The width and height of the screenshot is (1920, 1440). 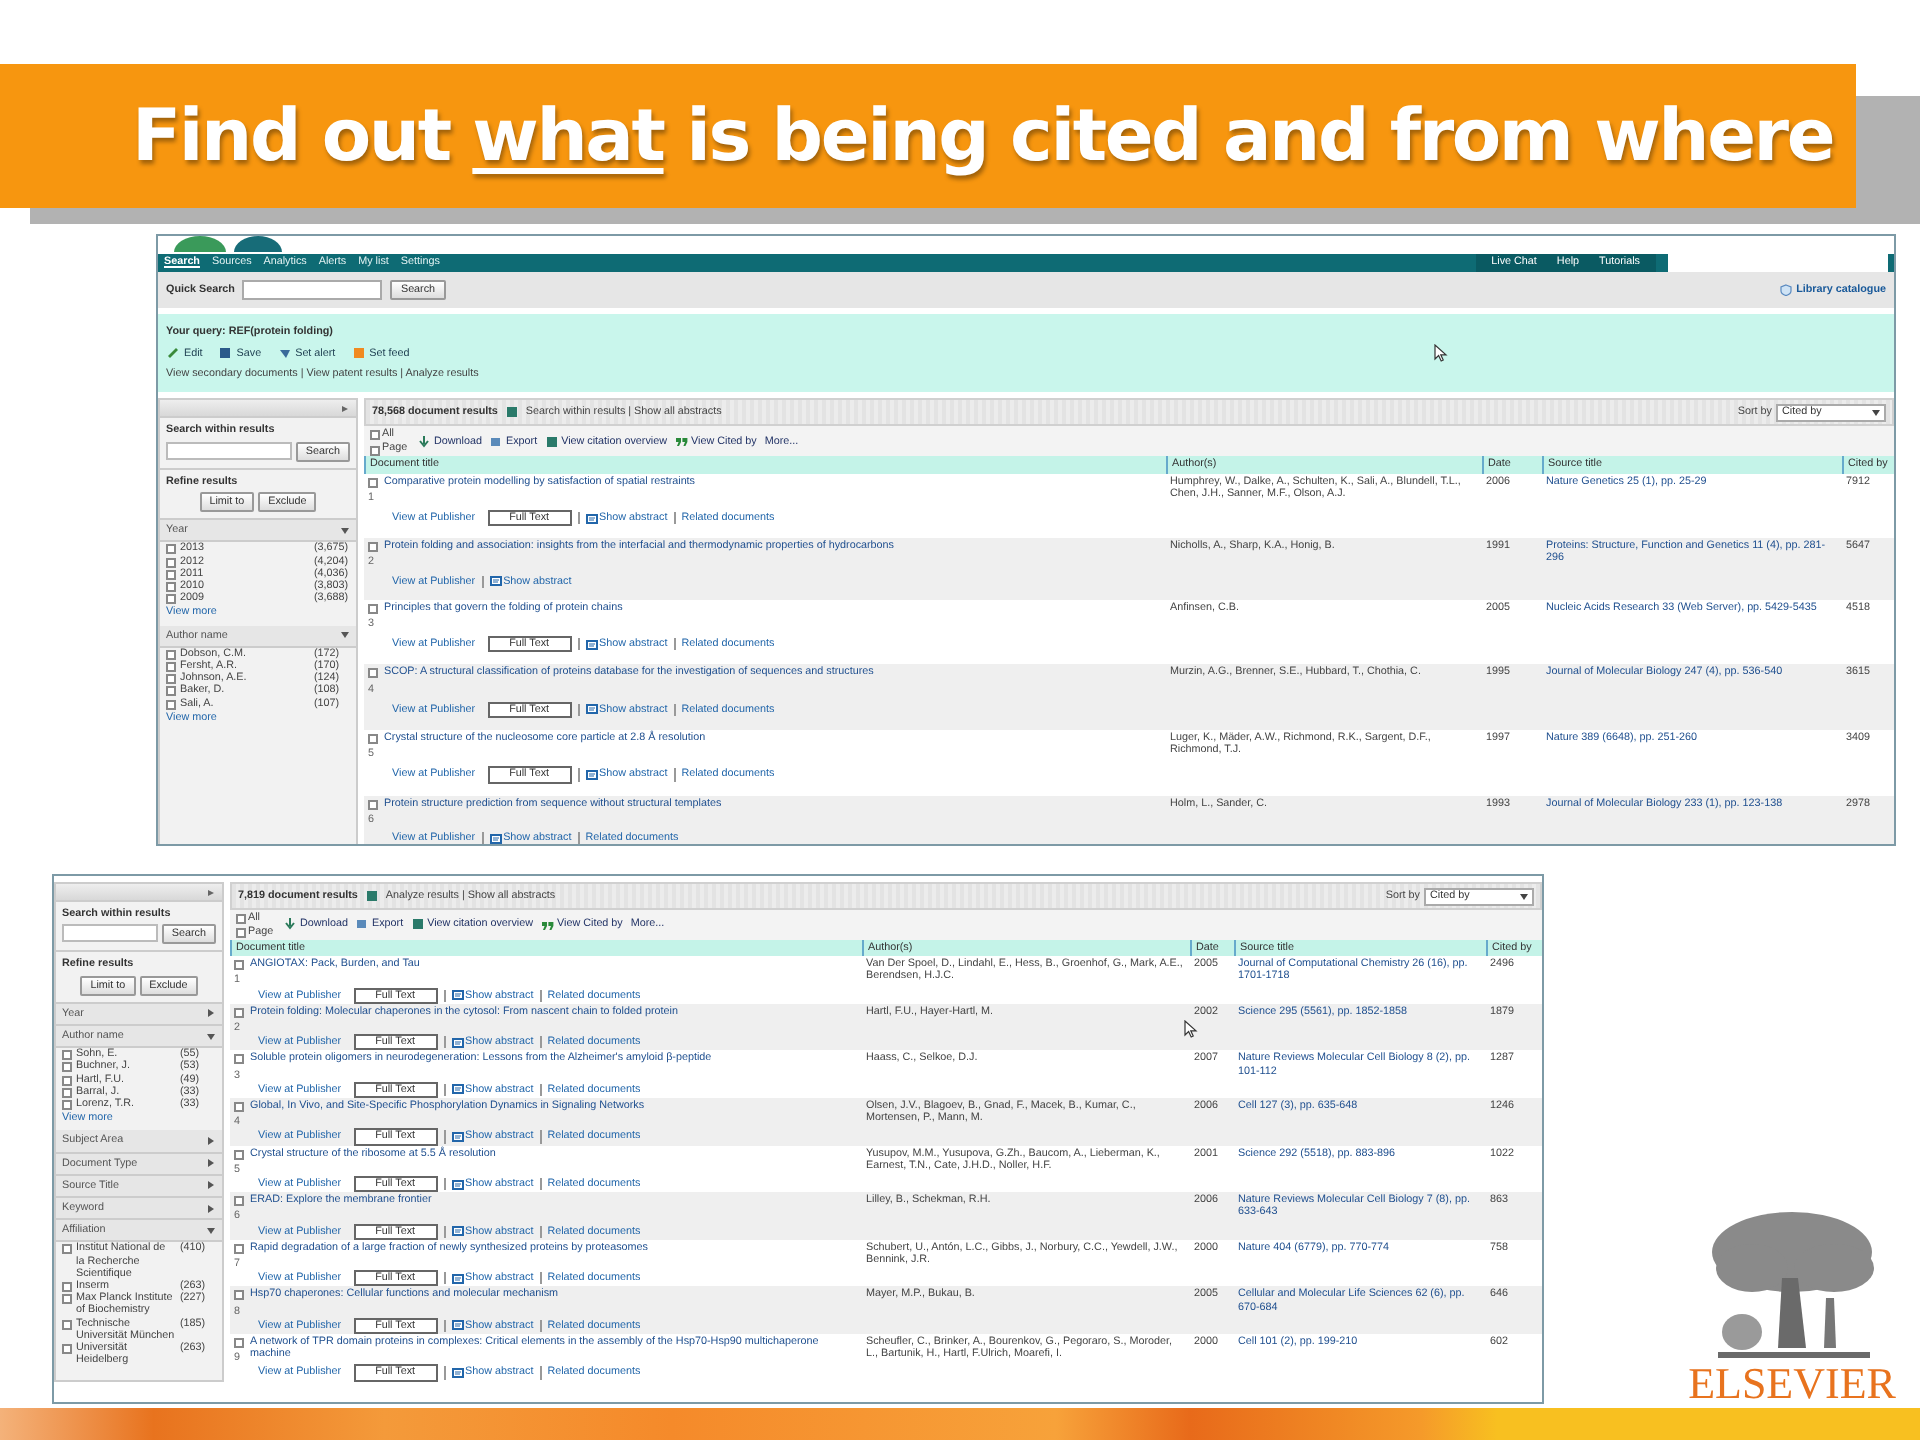 I want to click on shield-icon, so click(x=1786, y=289).